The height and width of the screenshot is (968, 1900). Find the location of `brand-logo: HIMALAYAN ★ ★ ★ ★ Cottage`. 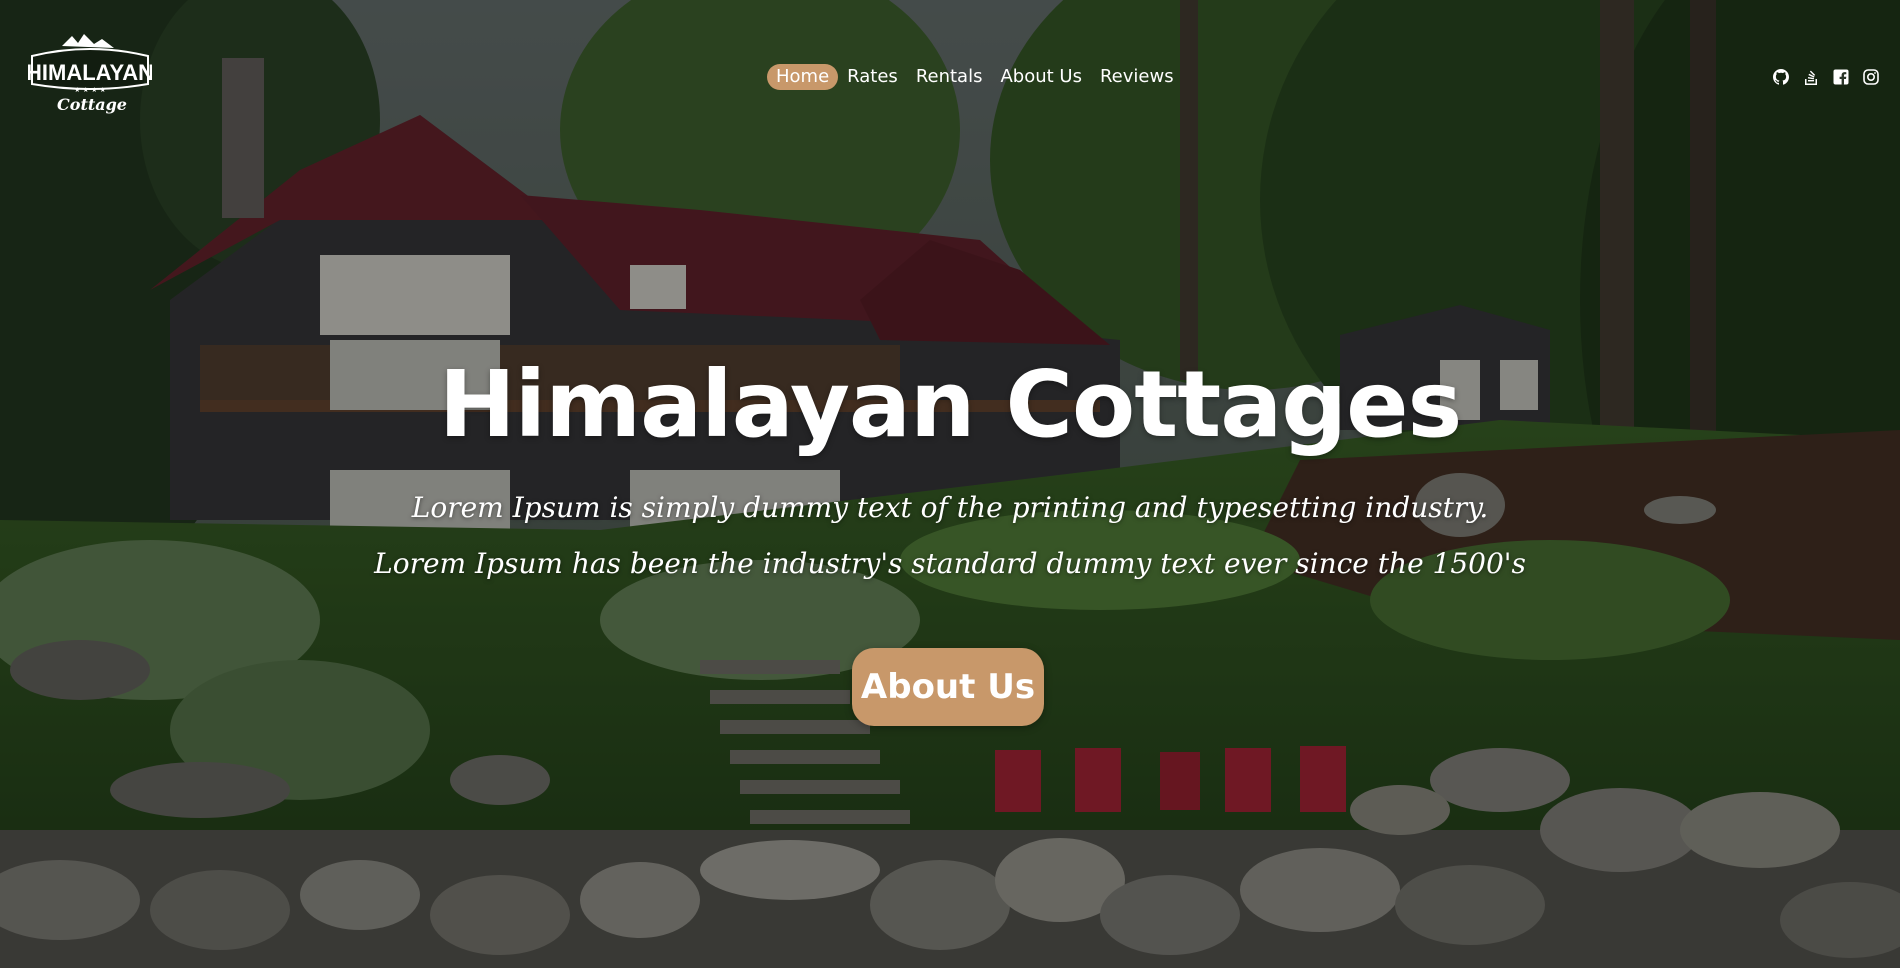

brand-logo: HIMALAYAN ★ ★ ★ ★ Cottage is located at coordinates (90, 75).